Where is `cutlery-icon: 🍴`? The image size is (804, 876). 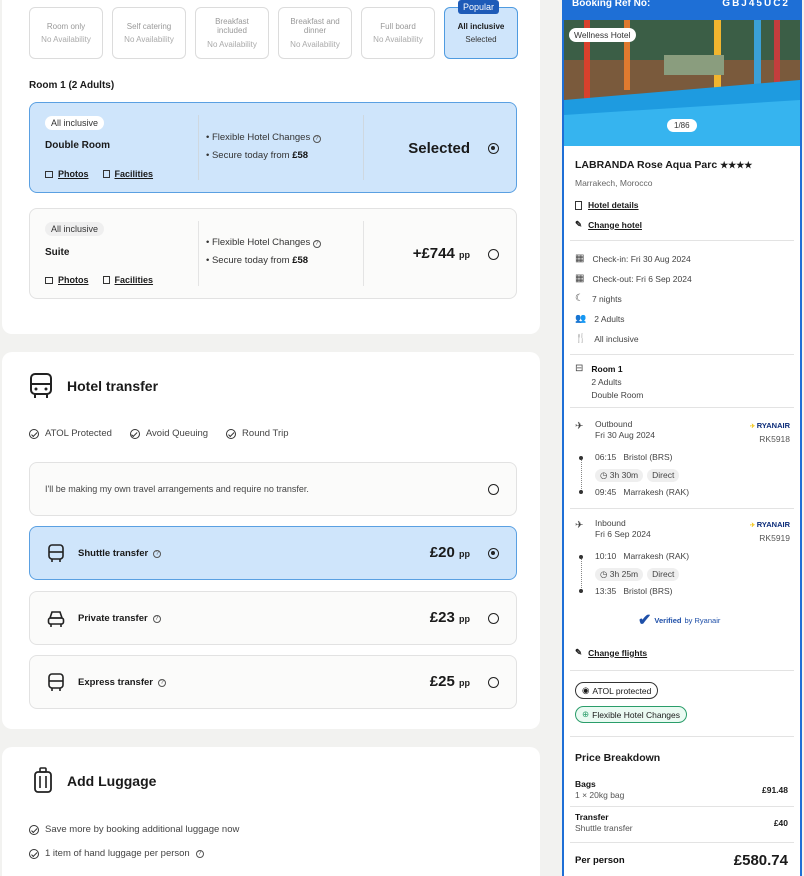 cutlery-icon: 🍴 is located at coordinates (581, 338).